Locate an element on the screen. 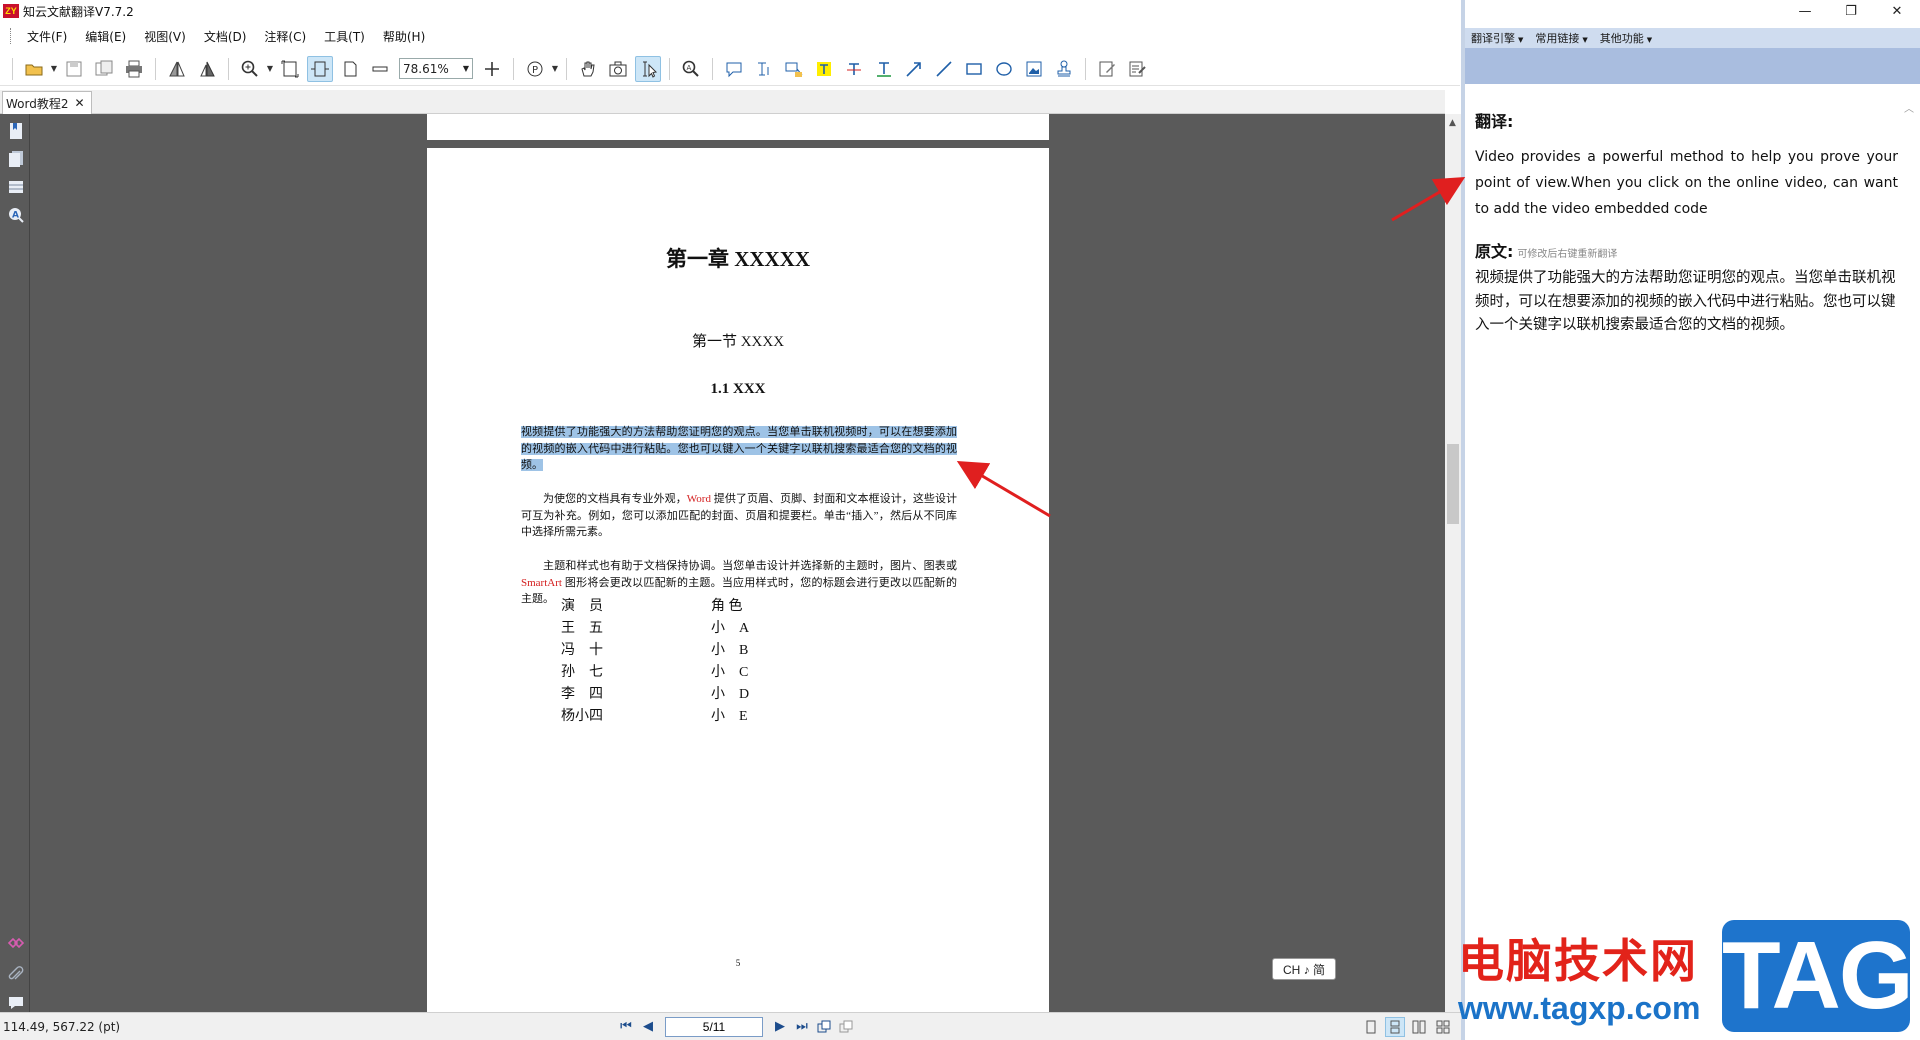 This screenshot has width=1920, height=1040. magnifier-plus-icon is located at coordinates (249, 68).